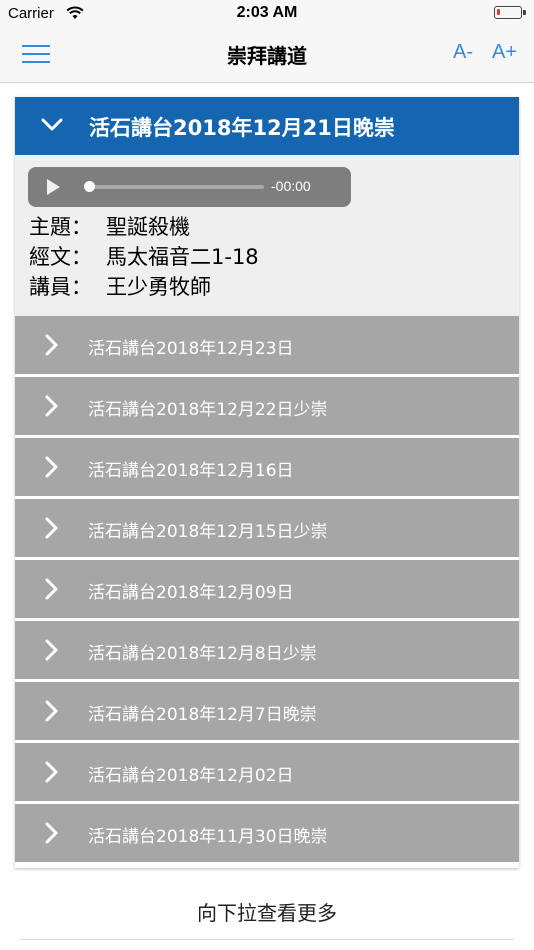 This screenshot has width=534, height=950. I want to click on font-increase-button: A+, so click(504, 52).